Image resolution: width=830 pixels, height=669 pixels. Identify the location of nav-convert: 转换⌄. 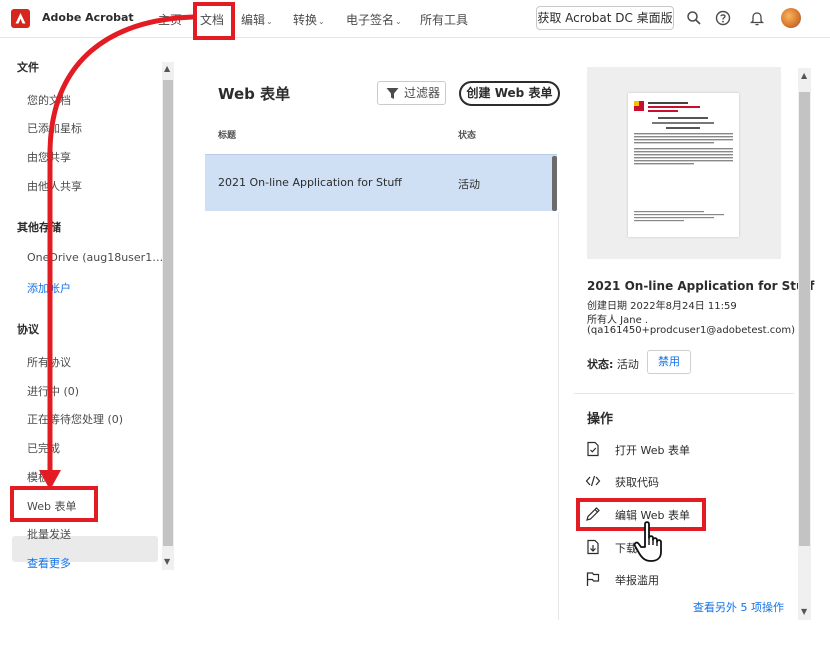
(309, 19).